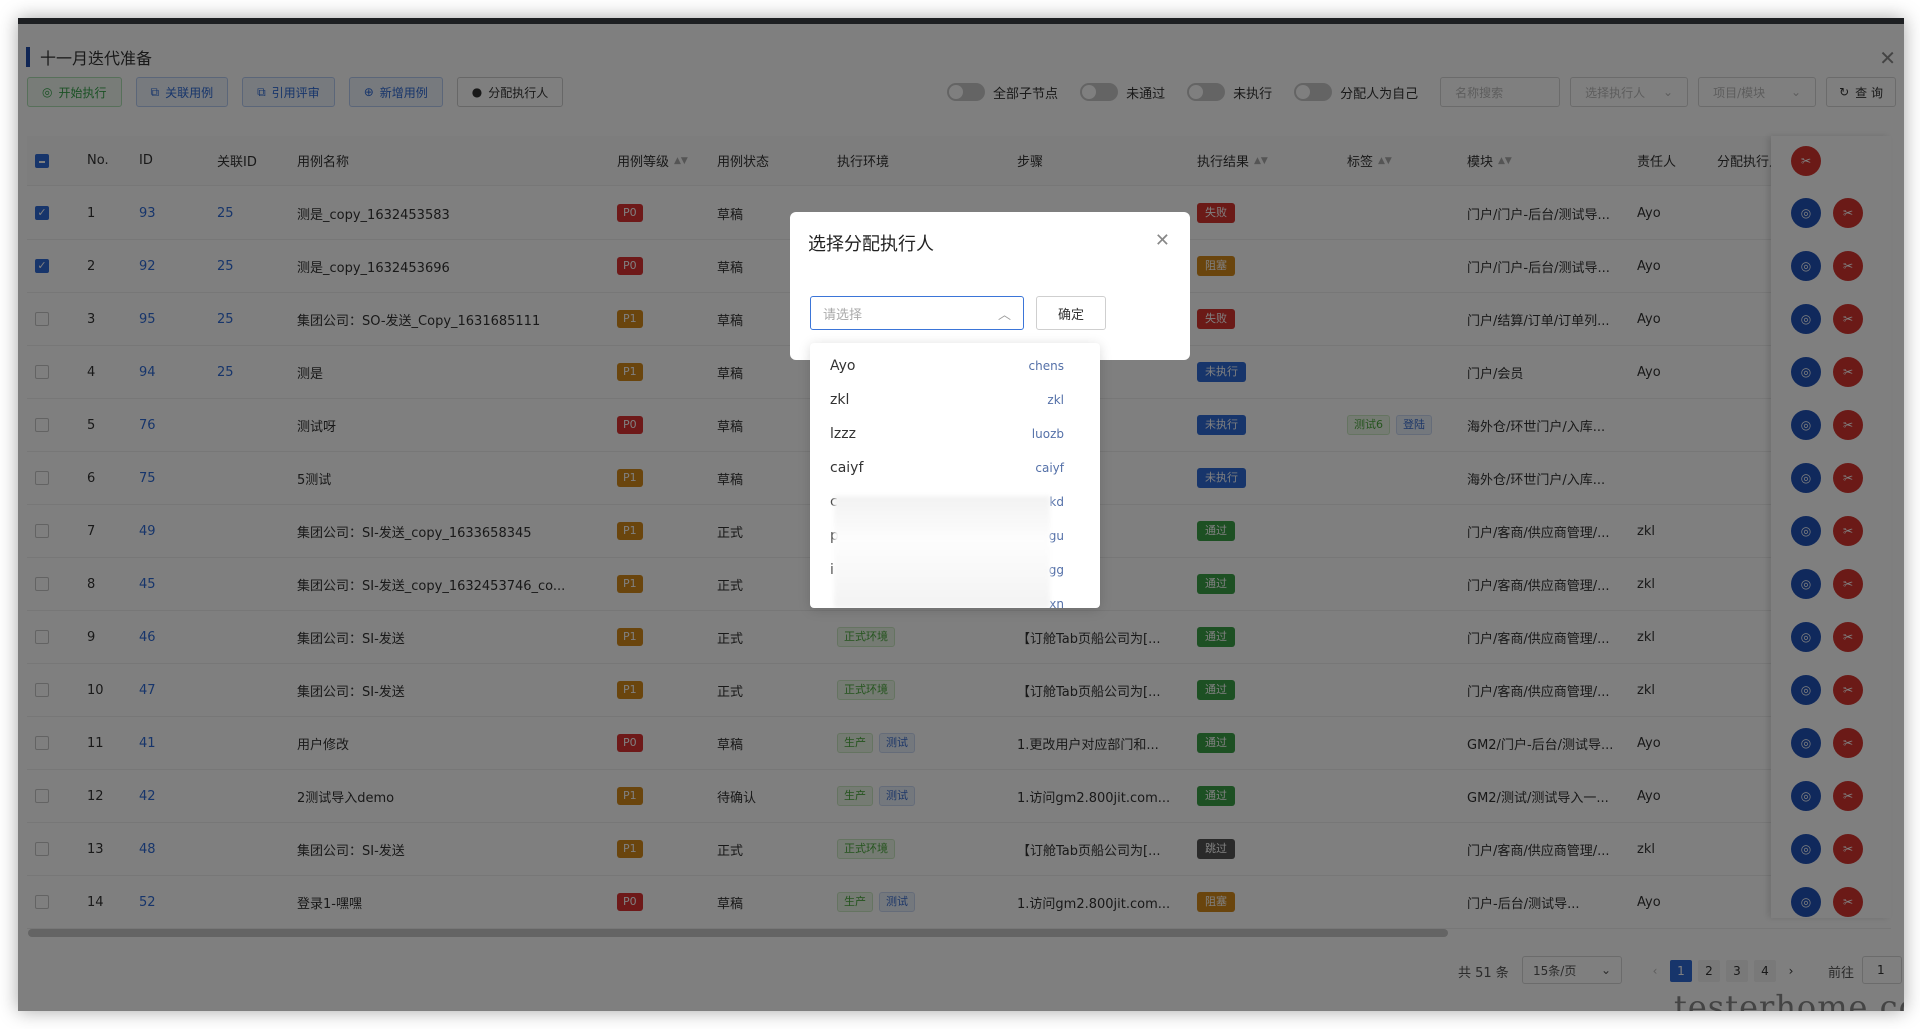 This screenshot has height=1029, width=1920. What do you see at coordinates (1004, 315) in the screenshot?
I see `chevron-up-icon: ︿` at bounding box center [1004, 315].